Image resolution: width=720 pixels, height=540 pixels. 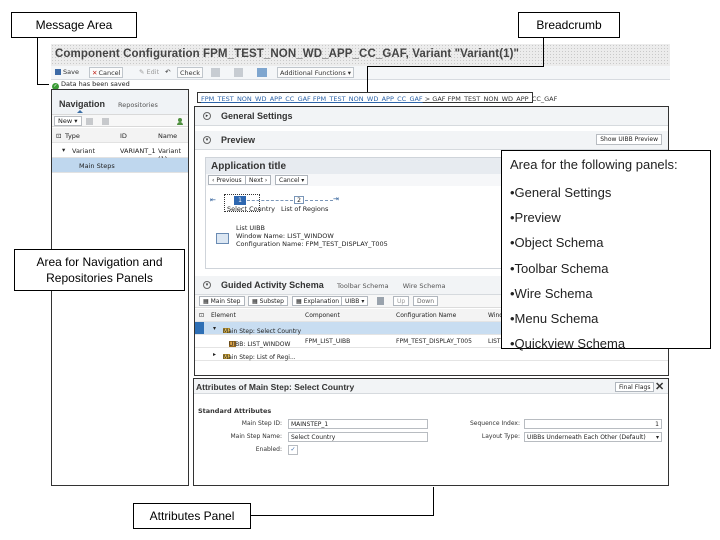 What do you see at coordinates (238, 72) in the screenshot?
I see `columns-icon` at bounding box center [238, 72].